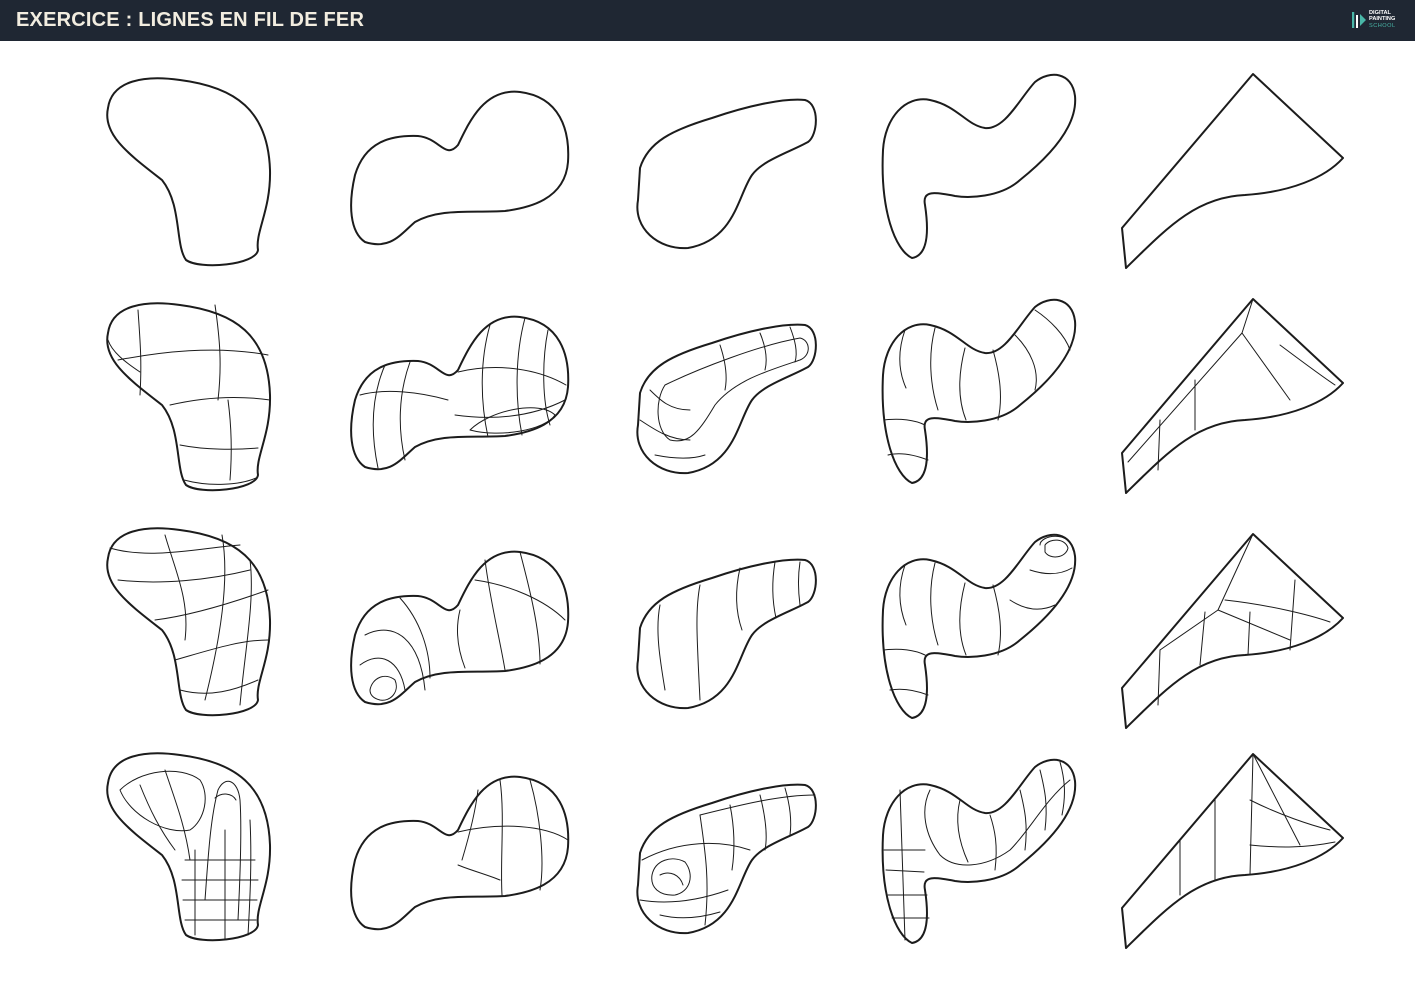 The image size is (1415, 1000). What do you see at coordinates (190, 20) in the screenshot?
I see `page-title: EXERCICE : LIGNES EN FIL DE FER` at bounding box center [190, 20].